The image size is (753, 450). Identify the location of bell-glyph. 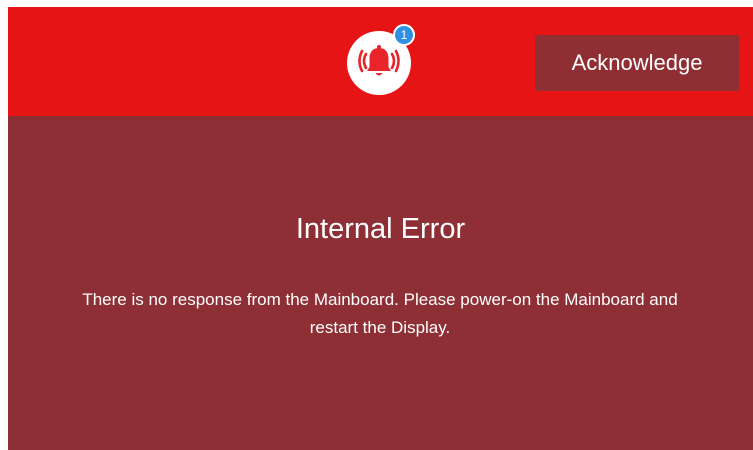
(379, 60).